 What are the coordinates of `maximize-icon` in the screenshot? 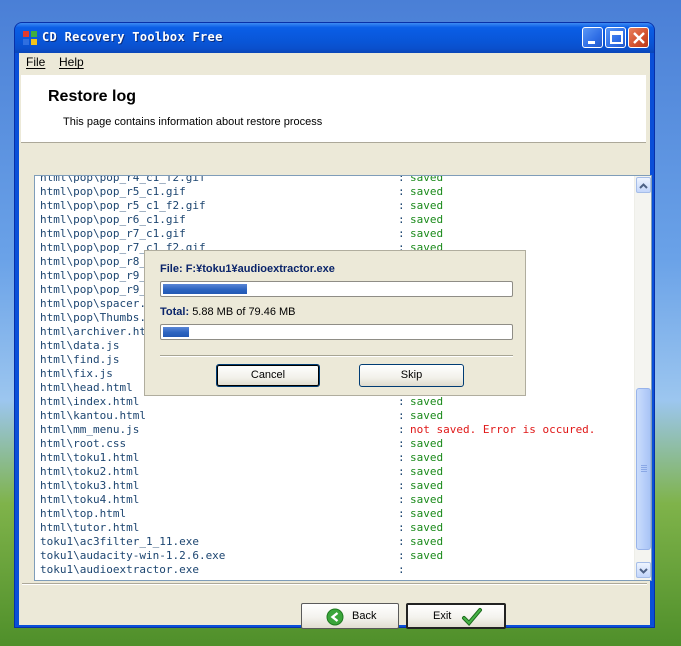 It's located at (616, 37).